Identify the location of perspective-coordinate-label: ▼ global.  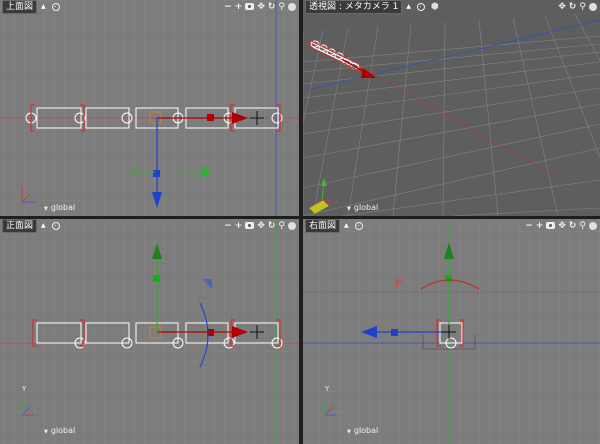
(362, 207).